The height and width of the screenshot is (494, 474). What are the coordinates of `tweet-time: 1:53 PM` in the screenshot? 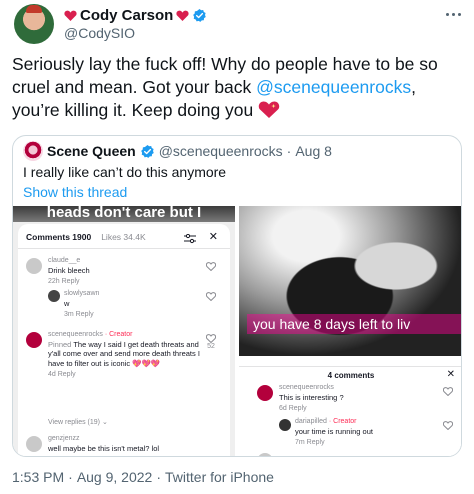 It's located at (38, 477).